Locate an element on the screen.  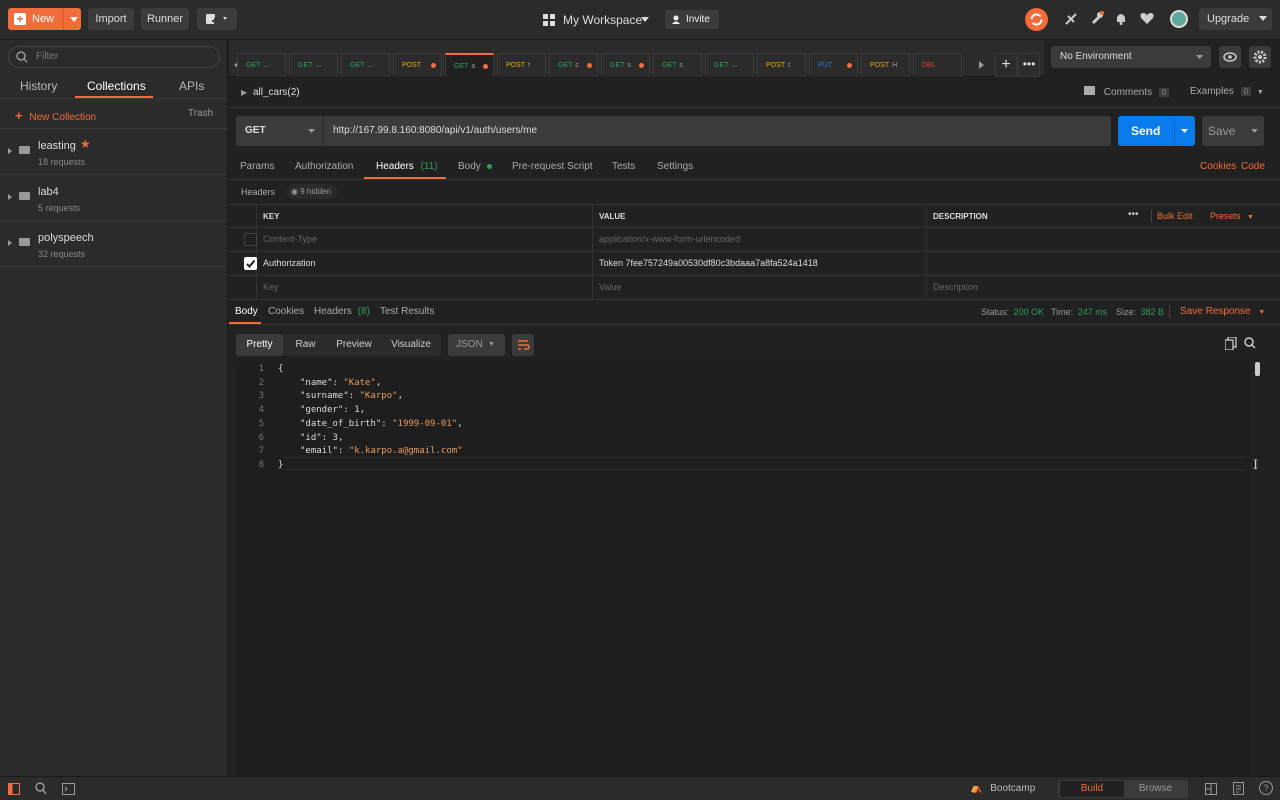
collection-item: leasting ★ 18 requests is located at coordinates (113, 152).